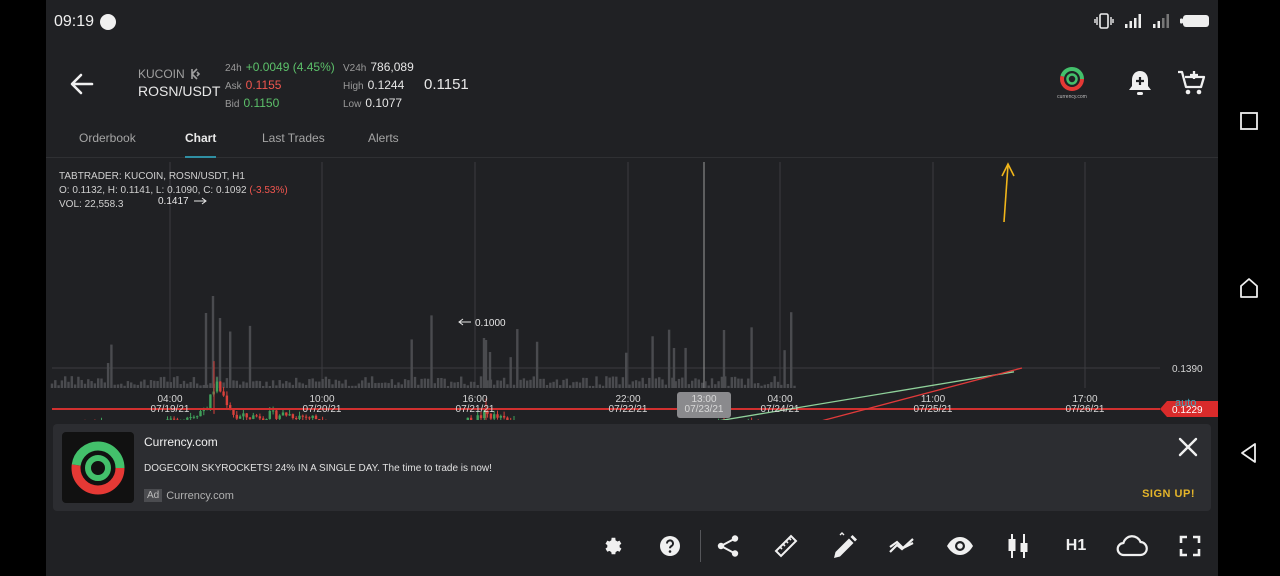 The width and height of the screenshot is (1280, 576). What do you see at coordinates (107, 138) in the screenshot?
I see `tab-orderbook: Orderbook` at bounding box center [107, 138].